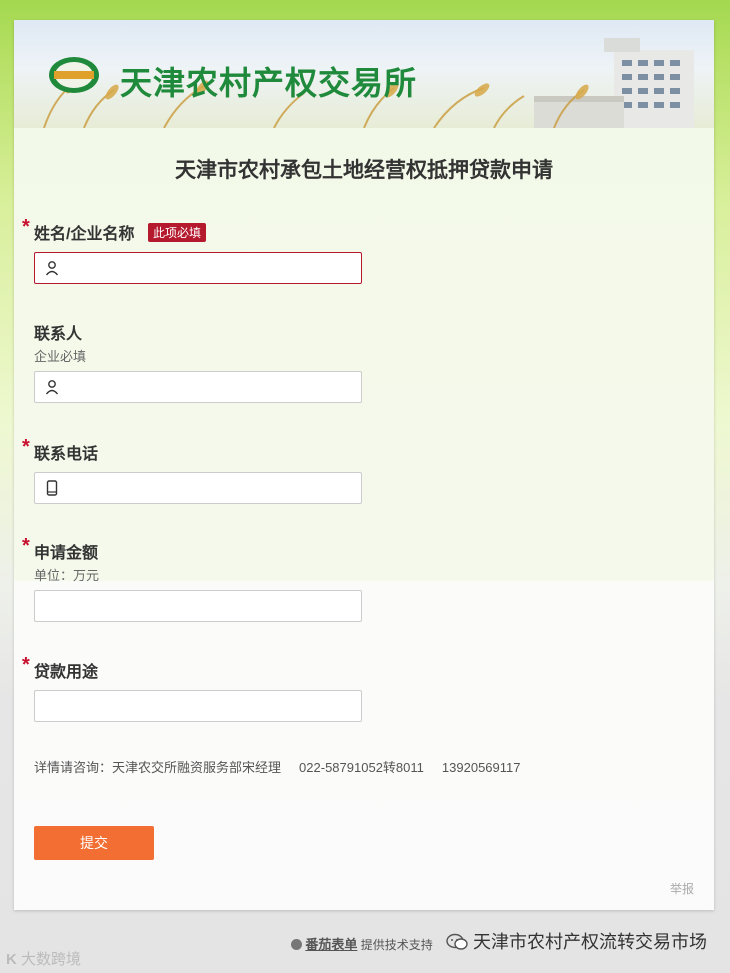 The width and height of the screenshot is (730, 973). Describe the element at coordinates (269, 83) in the screenshot. I see `brand-name: 天津农村产权交易所` at that location.